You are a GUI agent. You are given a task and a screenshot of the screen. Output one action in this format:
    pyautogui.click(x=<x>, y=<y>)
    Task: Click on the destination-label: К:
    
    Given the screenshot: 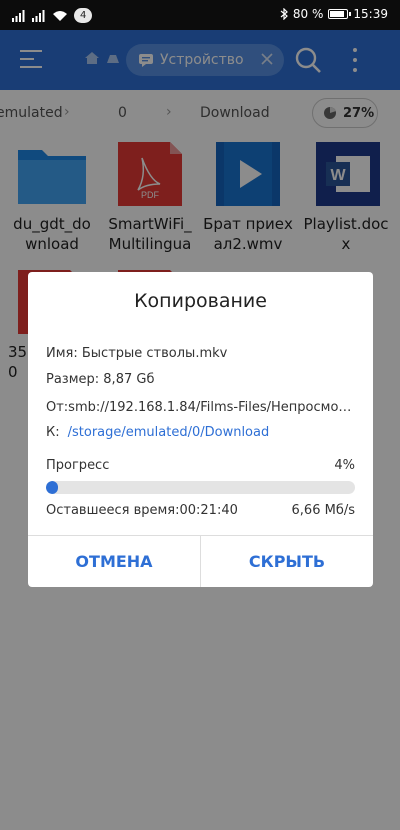 What is the action you would take?
    pyautogui.click(x=53, y=432)
    